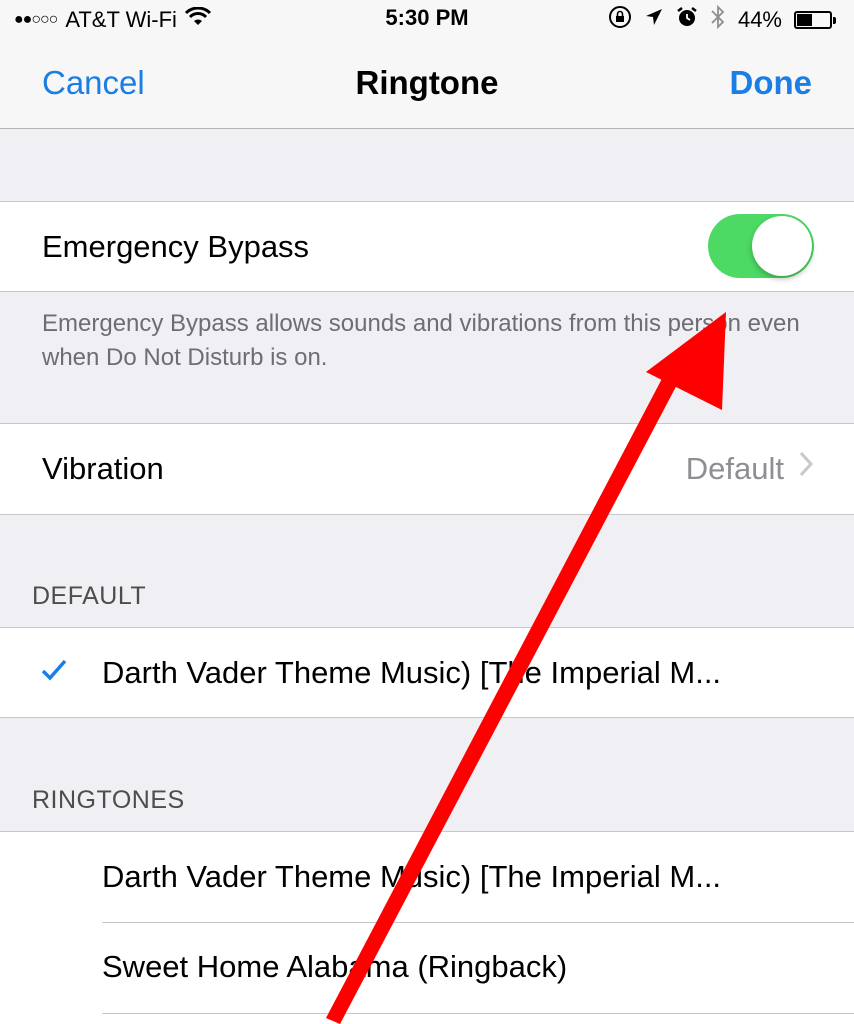  I want to click on done-button: Done, so click(771, 83).